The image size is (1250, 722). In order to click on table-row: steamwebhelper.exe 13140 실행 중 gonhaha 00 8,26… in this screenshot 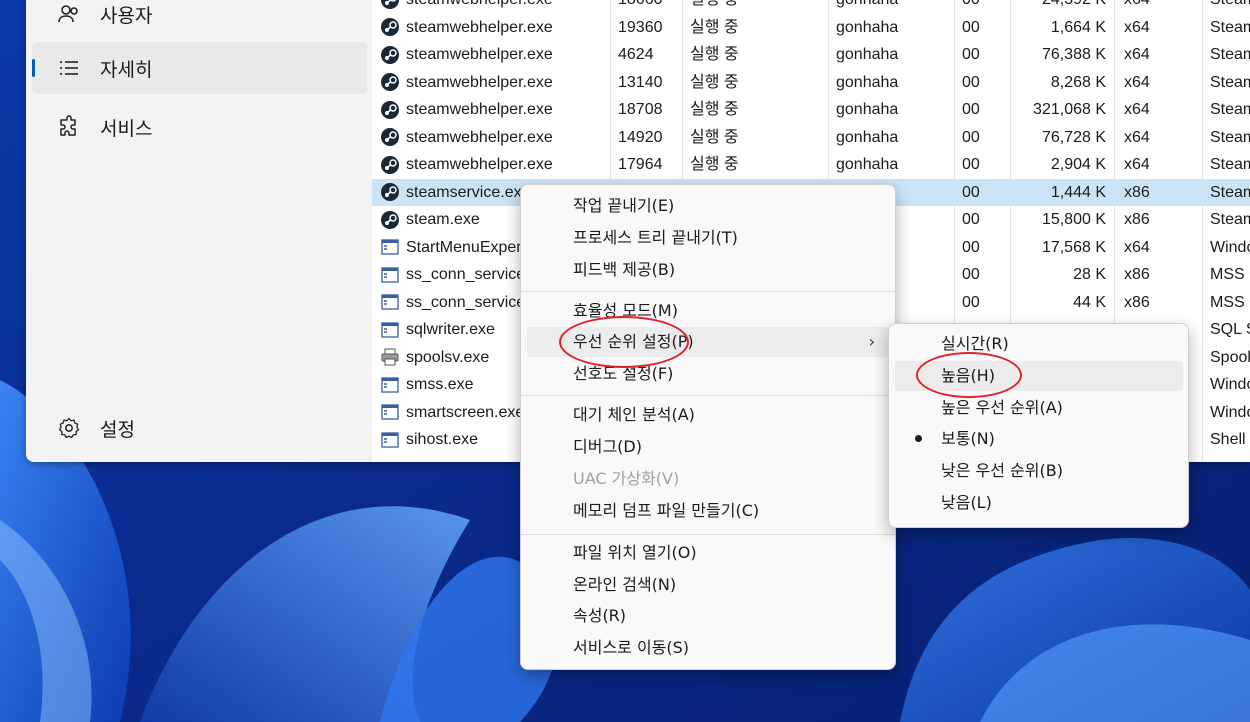, I will do `click(811, 83)`.